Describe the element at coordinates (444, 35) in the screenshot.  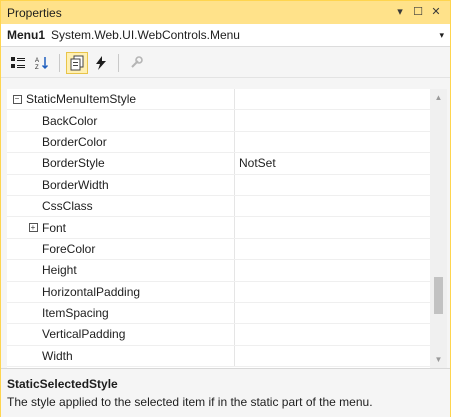
I see `chevron-down-icon: ▾` at that location.